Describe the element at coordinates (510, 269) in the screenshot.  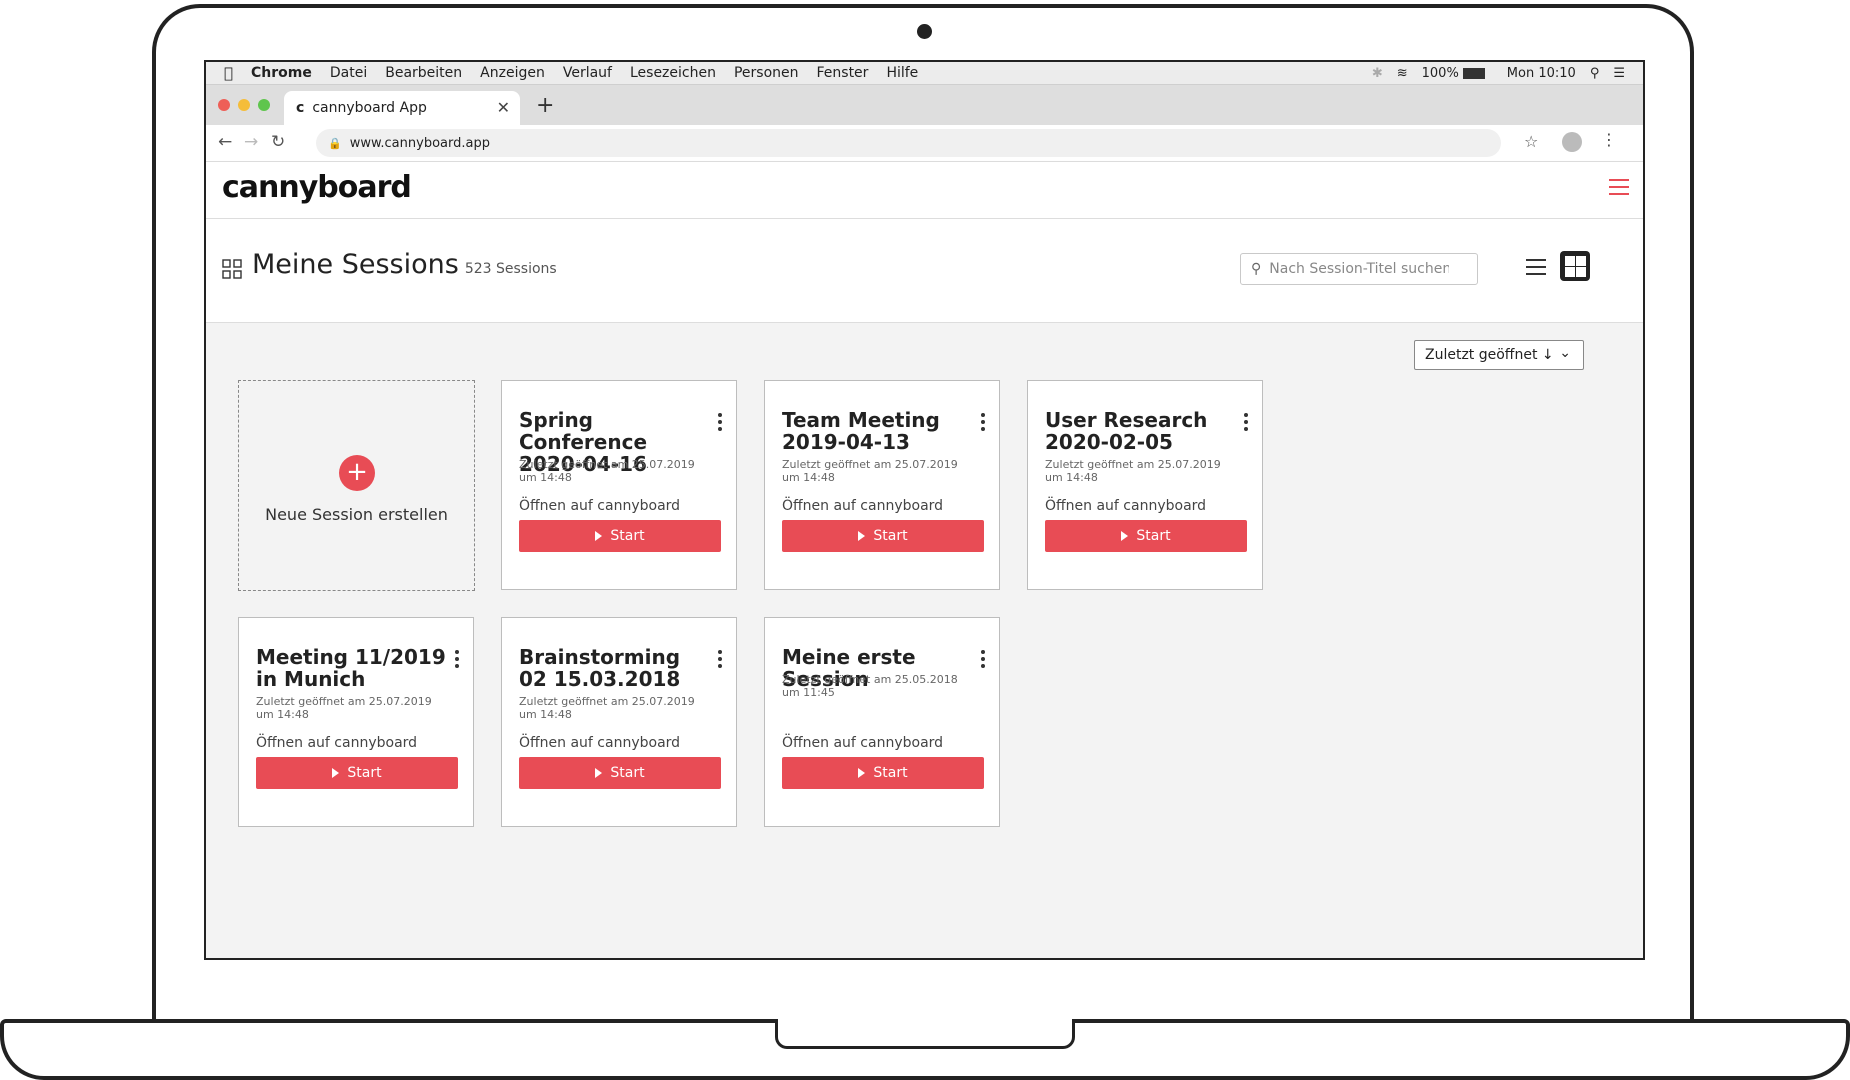
I see `session-count: 523 Sessions` at that location.